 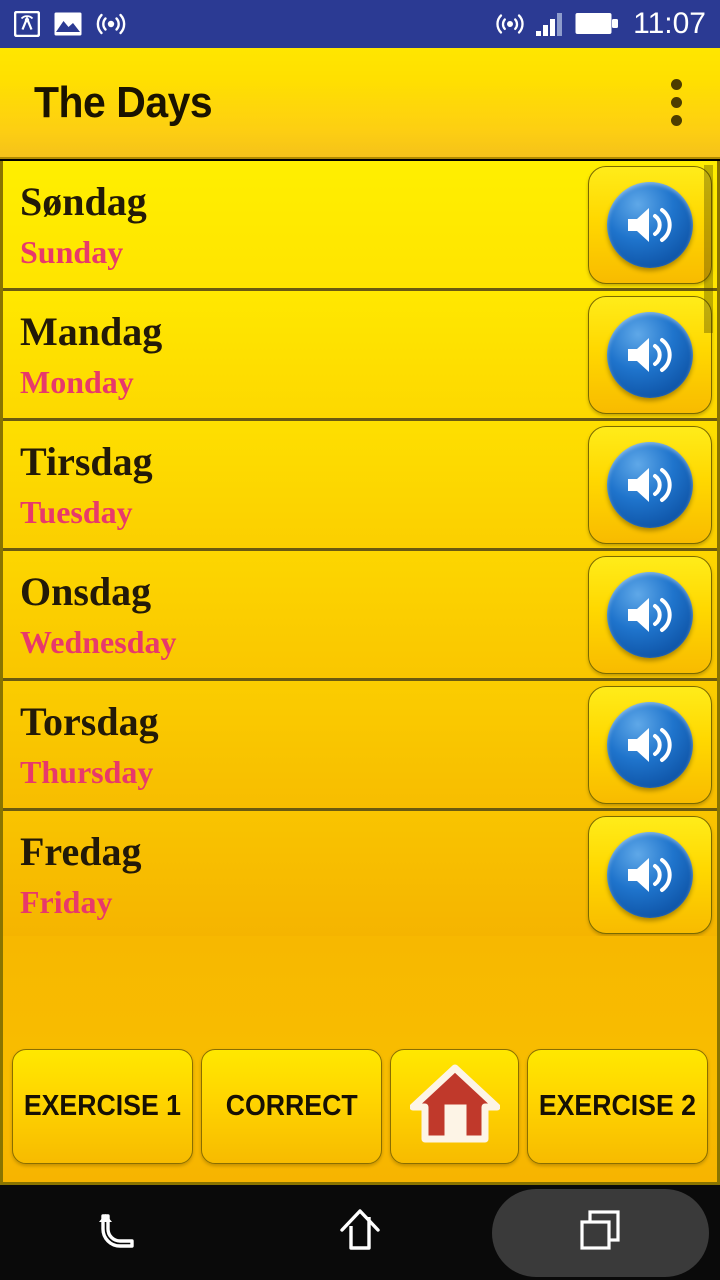 I want to click on recents-squares-icon, so click(x=600, y=1232).